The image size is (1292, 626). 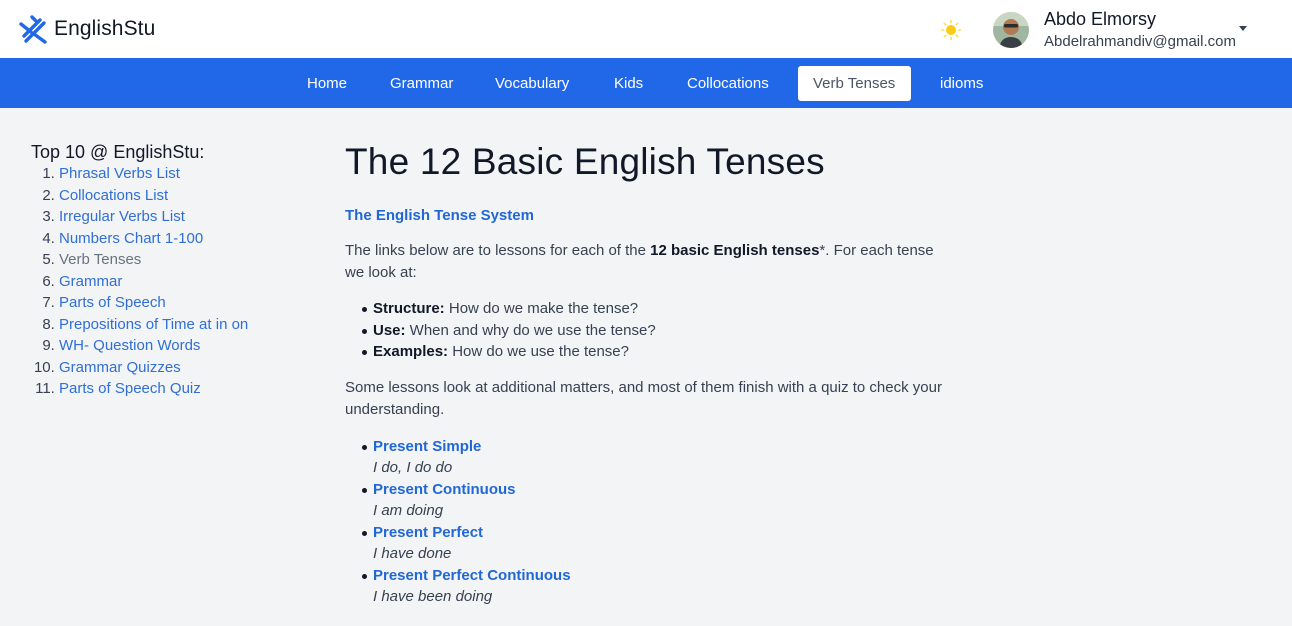 What do you see at coordinates (33, 29) in the screenshot?
I see `logo-icon` at bounding box center [33, 29].